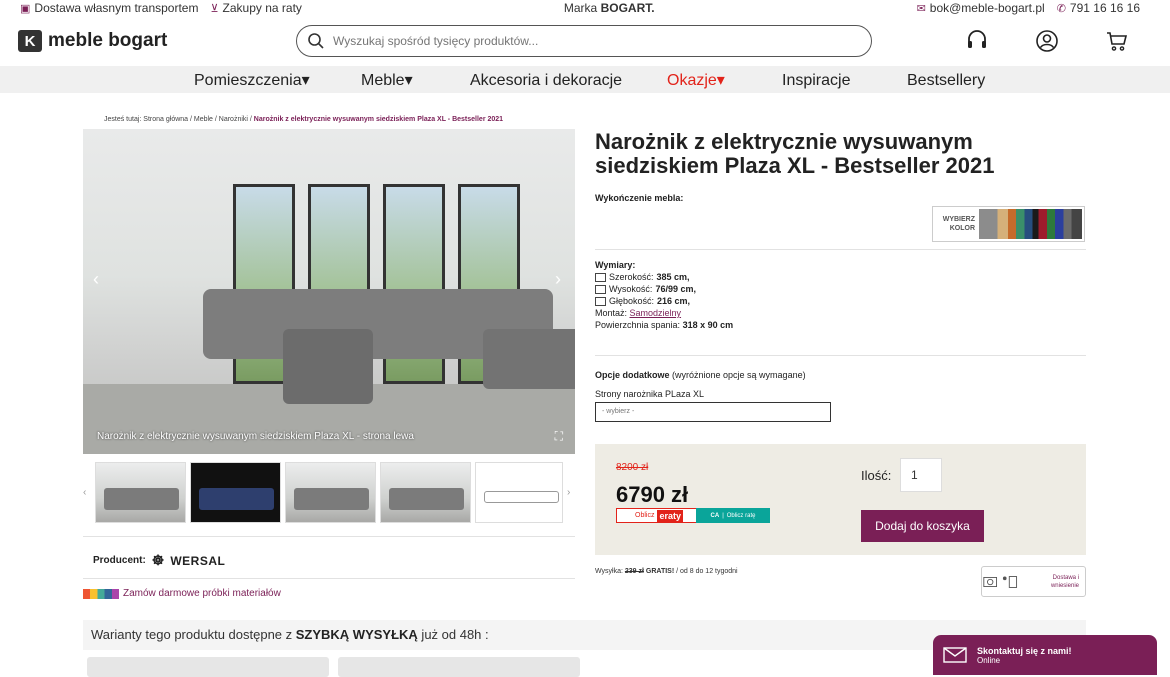  Describe the element at coordinates (197, 561) in the screenshot. I see `producer-logo: WERSAL` at that location.